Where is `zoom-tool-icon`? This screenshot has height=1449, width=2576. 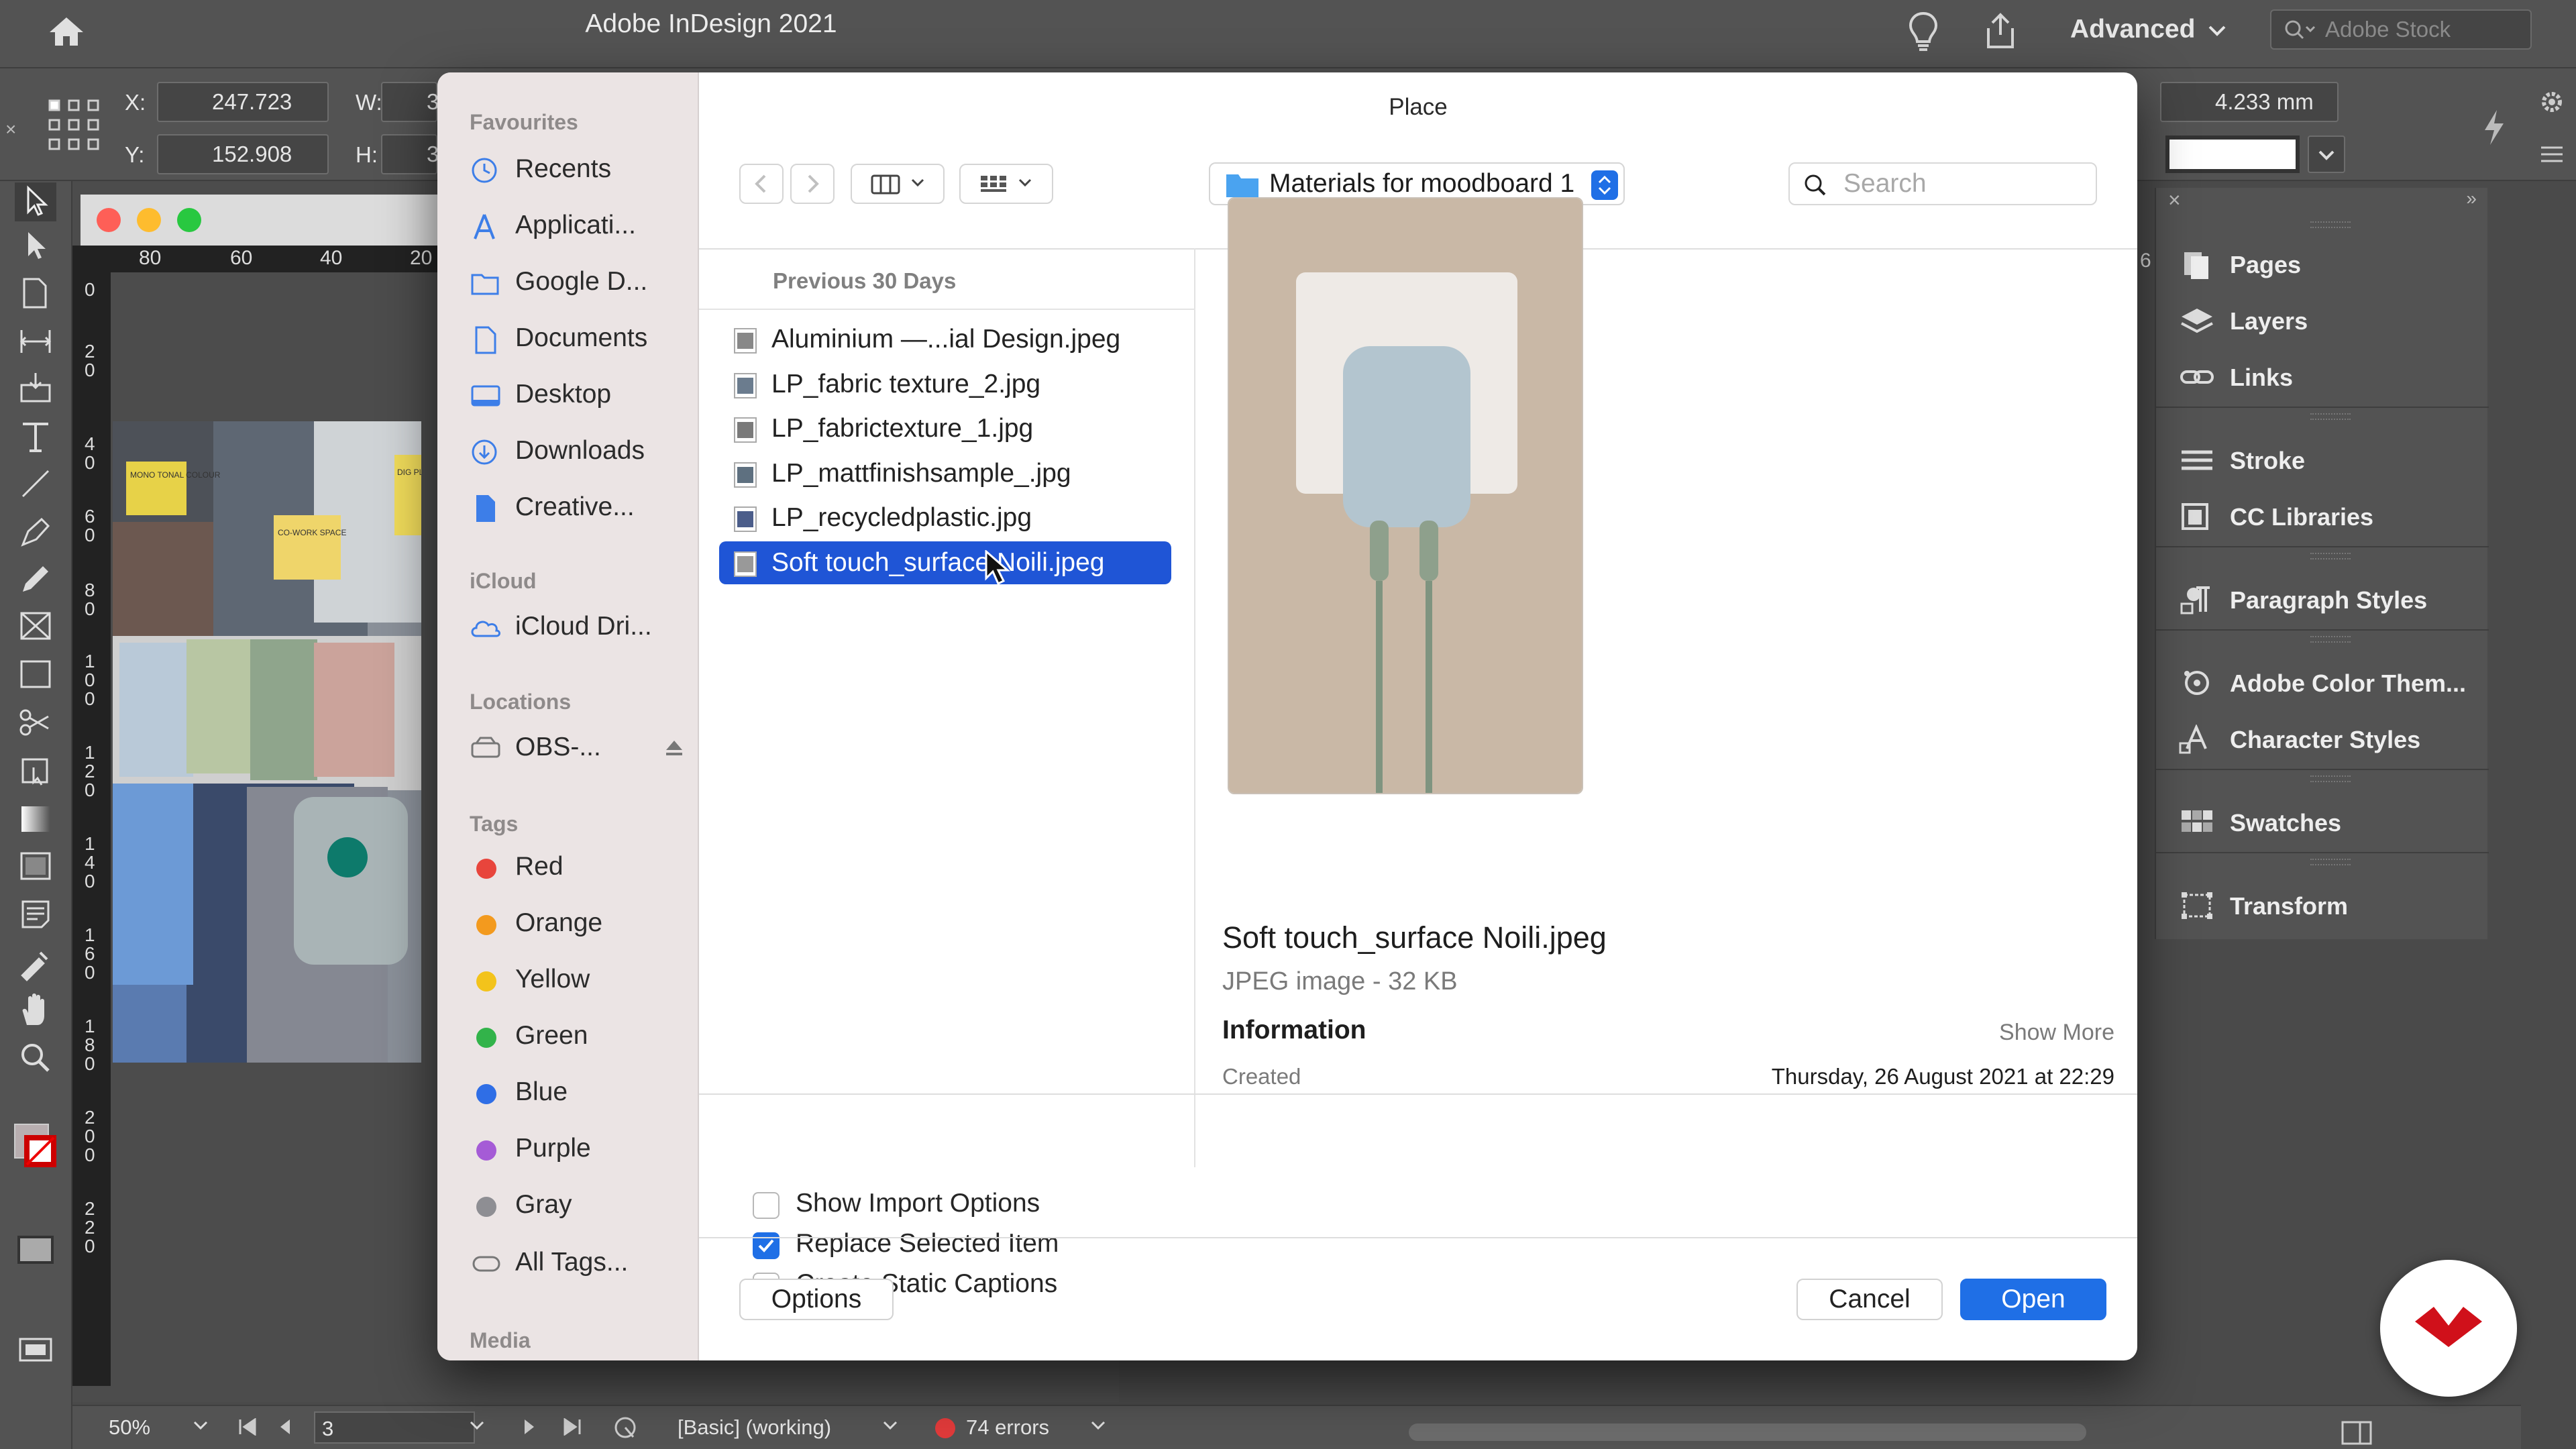
zoom-tool-icon is located at coordinates (35, 1058).